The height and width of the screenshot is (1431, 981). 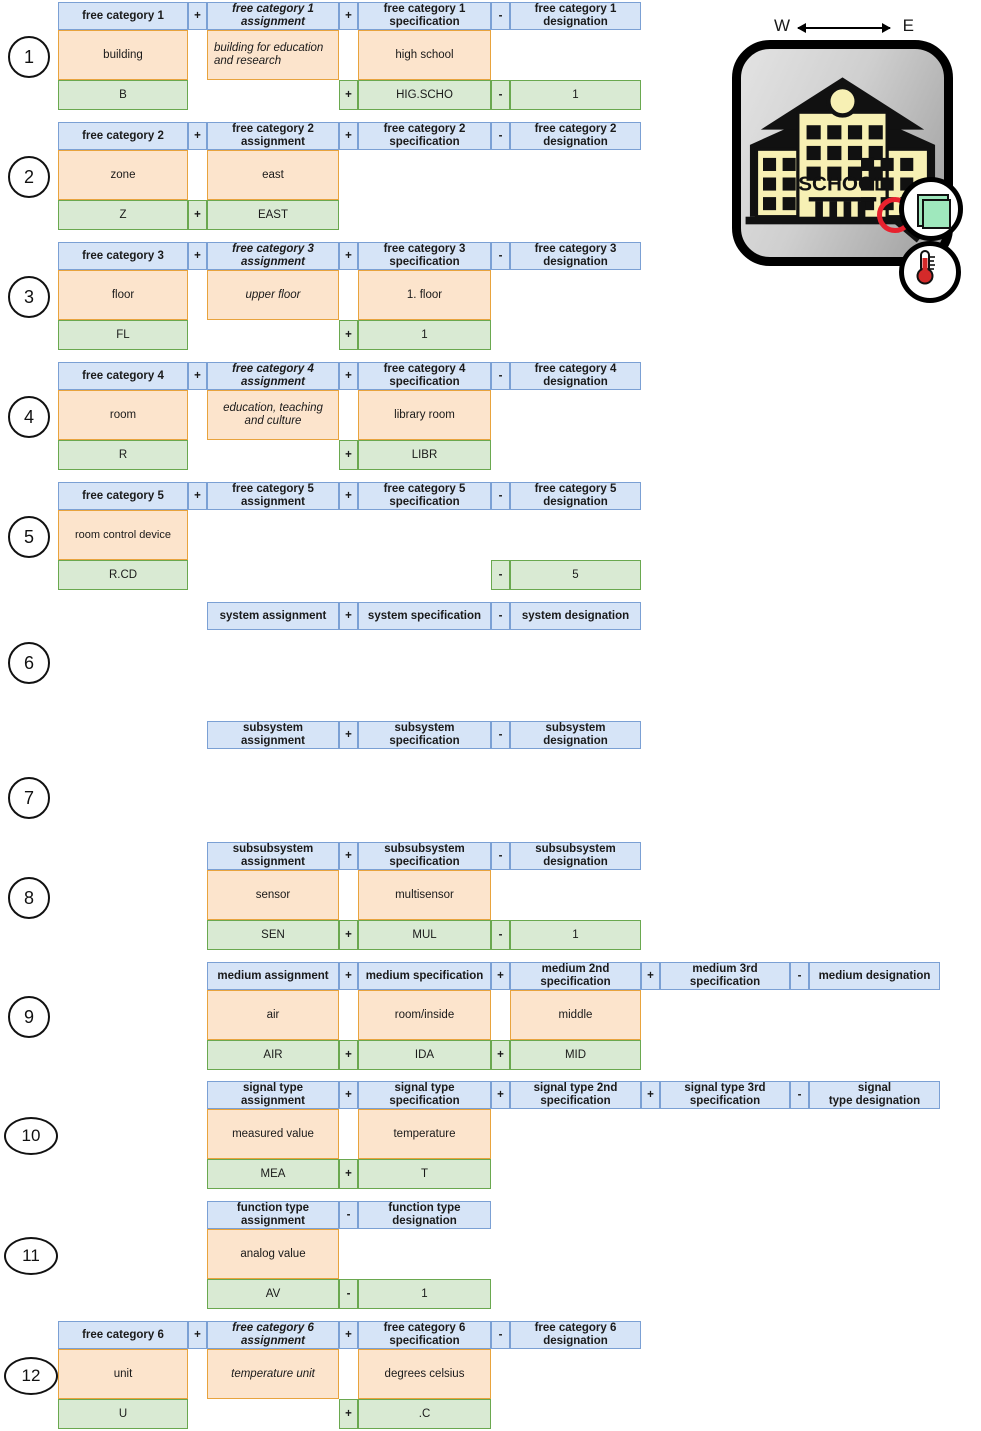 What do you see at coordinates (424, 1414) in the screenshot?
I see `code-specification: .C` at bounding box center [424, 1414].